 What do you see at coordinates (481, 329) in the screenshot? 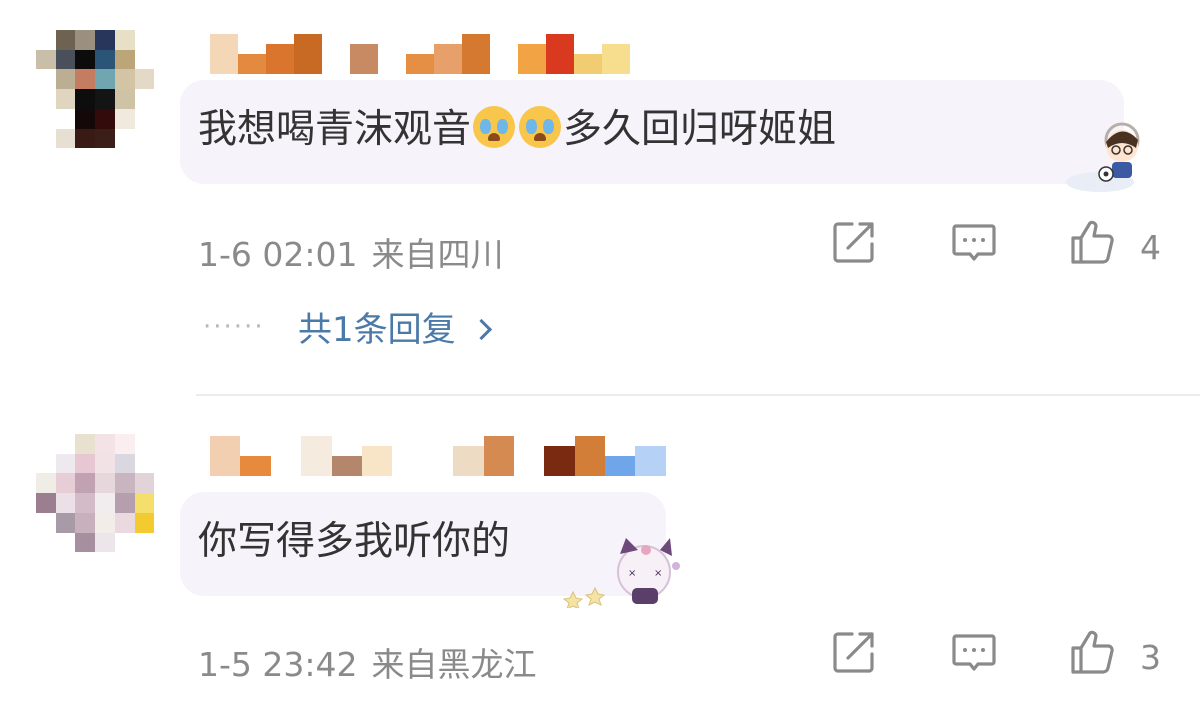
I see `chevron-right-icon` at bounding box center [481, 329].